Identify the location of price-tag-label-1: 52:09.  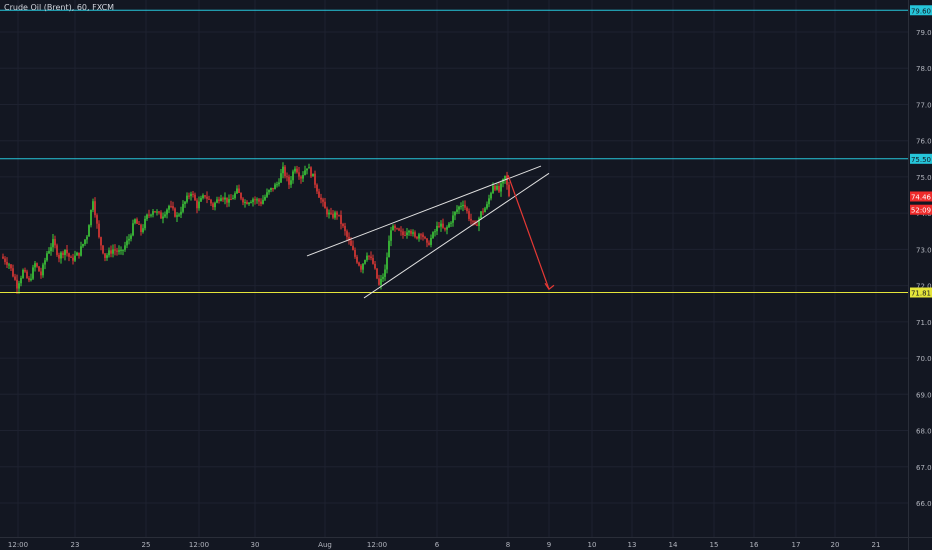
(921, 211).